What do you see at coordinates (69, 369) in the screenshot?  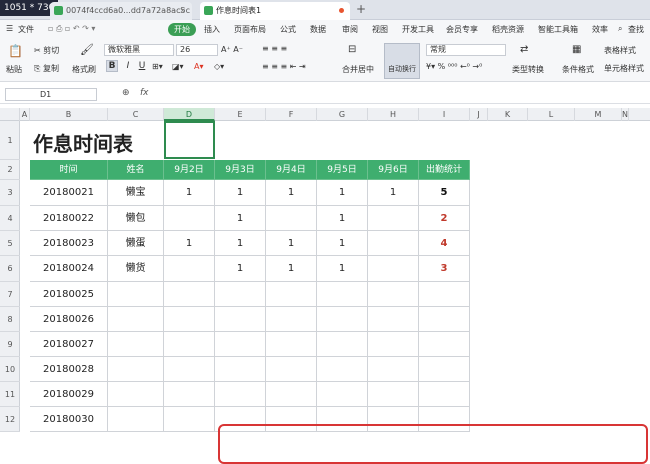 I see `table-cell: 20180028` at bounding box center [69, 369].